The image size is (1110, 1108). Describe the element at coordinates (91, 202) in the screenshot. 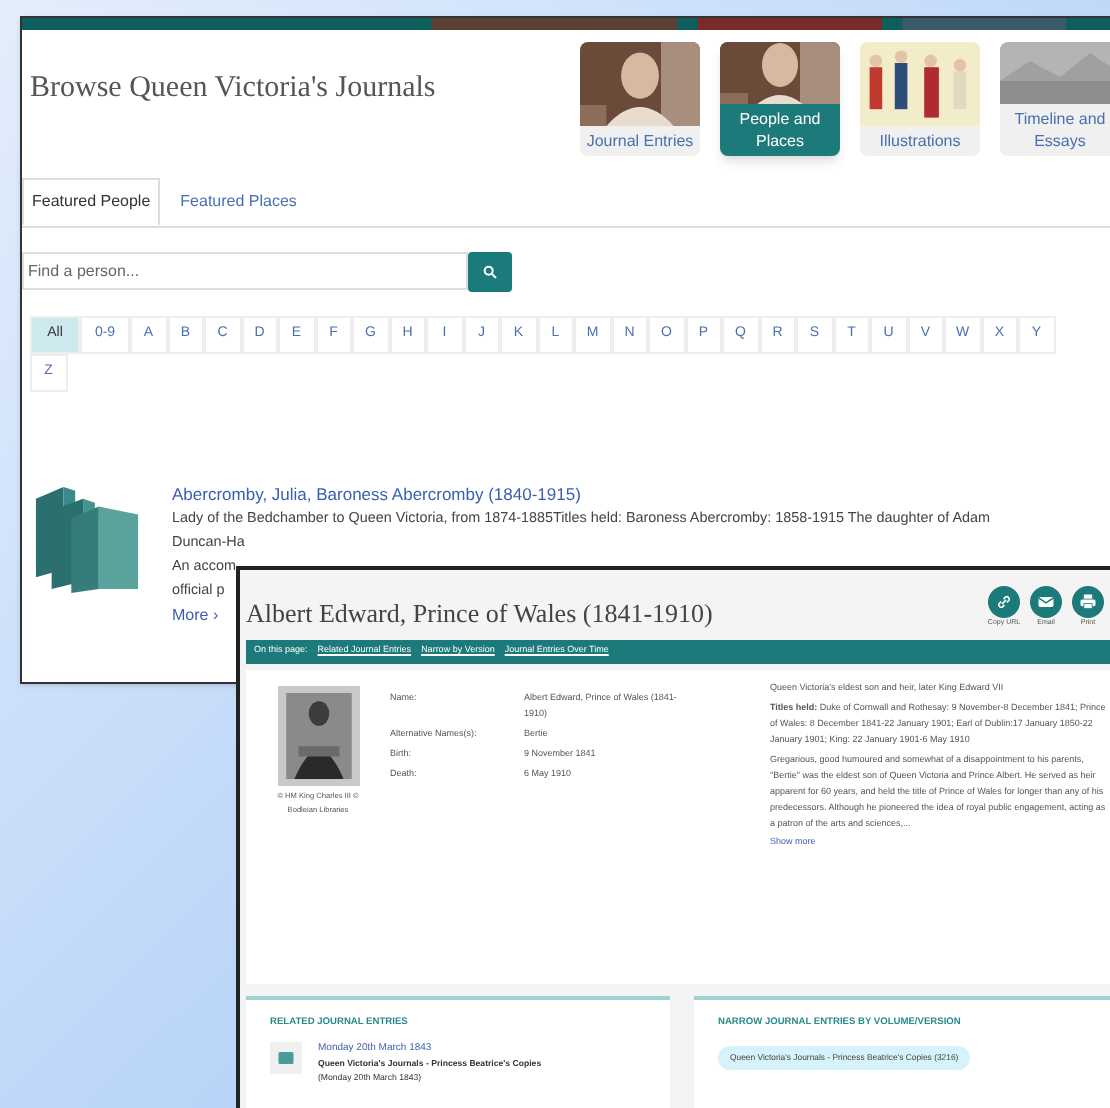

I see `tab: Featured People` at that location.